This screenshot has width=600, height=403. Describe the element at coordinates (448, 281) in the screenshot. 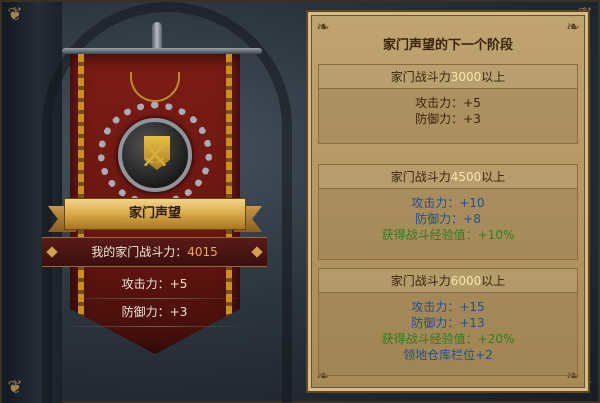

I see `tier-header: 家门战斗力6000以上` at that location.